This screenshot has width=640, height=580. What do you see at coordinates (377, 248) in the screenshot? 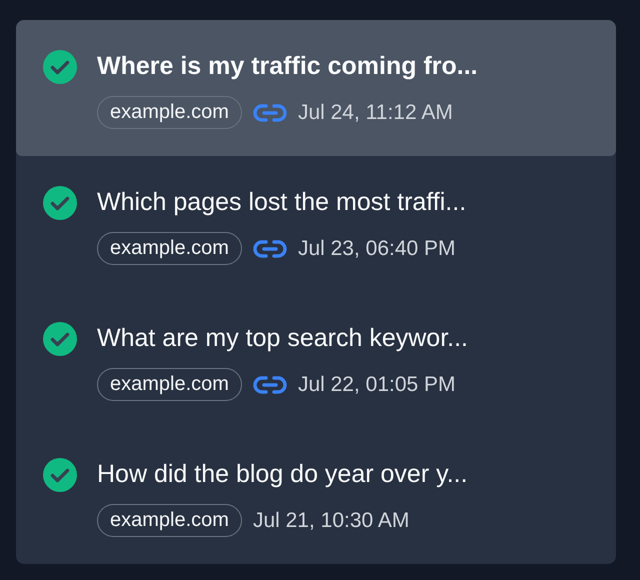
I see `timestamp: Jul 23, 06:40 PM` at bounding box center [377, 248].